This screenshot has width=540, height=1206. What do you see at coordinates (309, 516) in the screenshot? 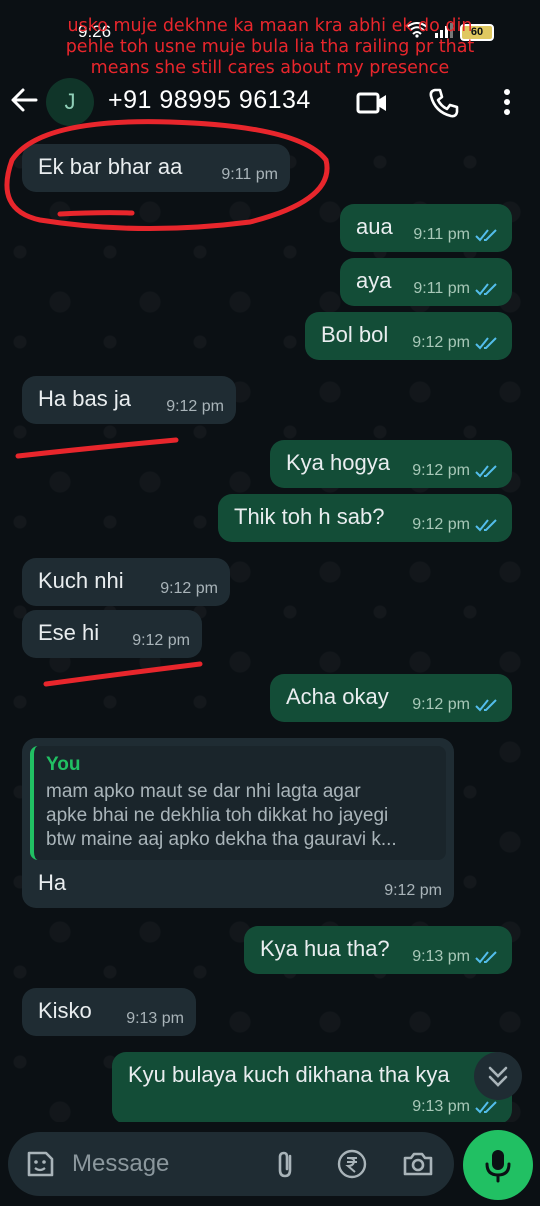
I see `message-text: Thik toh h sab?` at bounding box center [309, 516].